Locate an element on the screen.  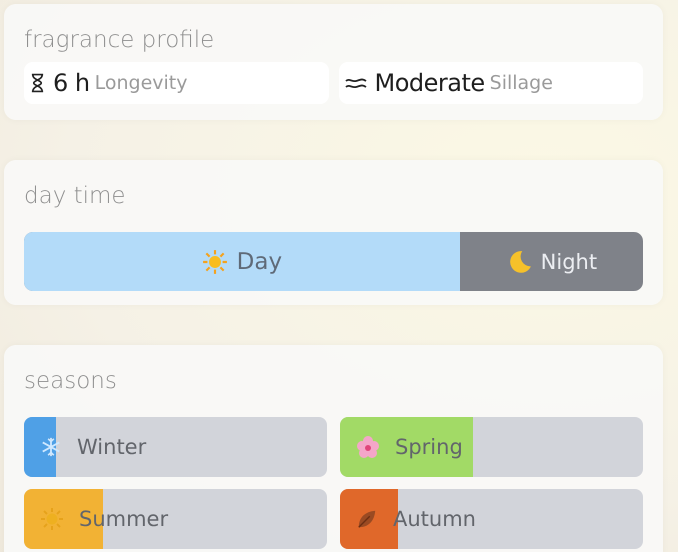
season-label: Spring is located at coordinates (429, 447).